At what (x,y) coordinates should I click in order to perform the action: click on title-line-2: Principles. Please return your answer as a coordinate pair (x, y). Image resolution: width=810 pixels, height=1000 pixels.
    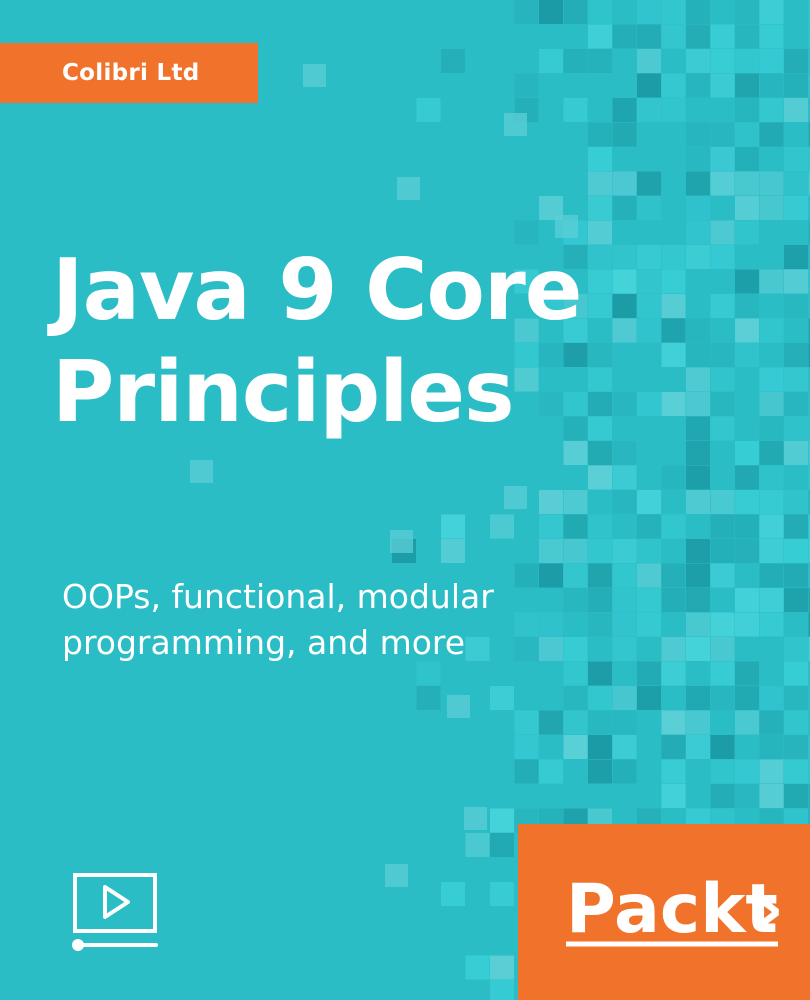
    Looking at the image, I should click on (283, 392).